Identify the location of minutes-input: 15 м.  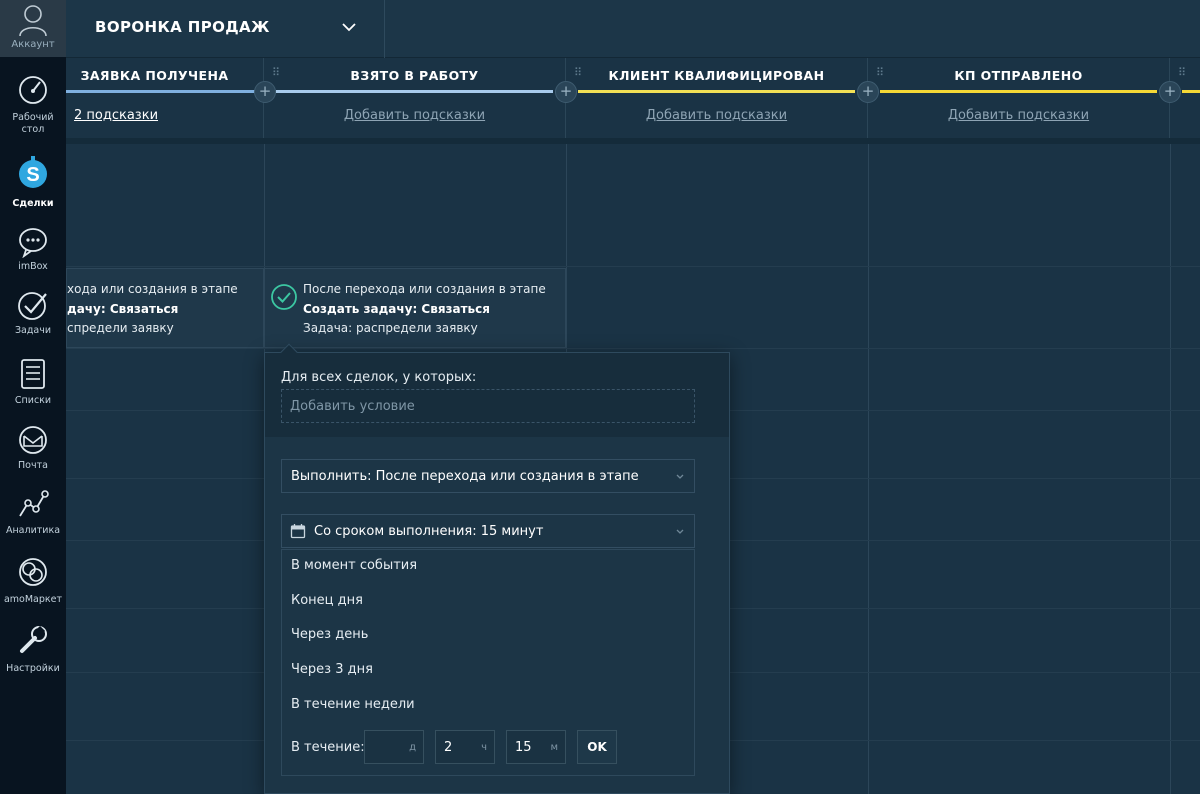
(536, 747).